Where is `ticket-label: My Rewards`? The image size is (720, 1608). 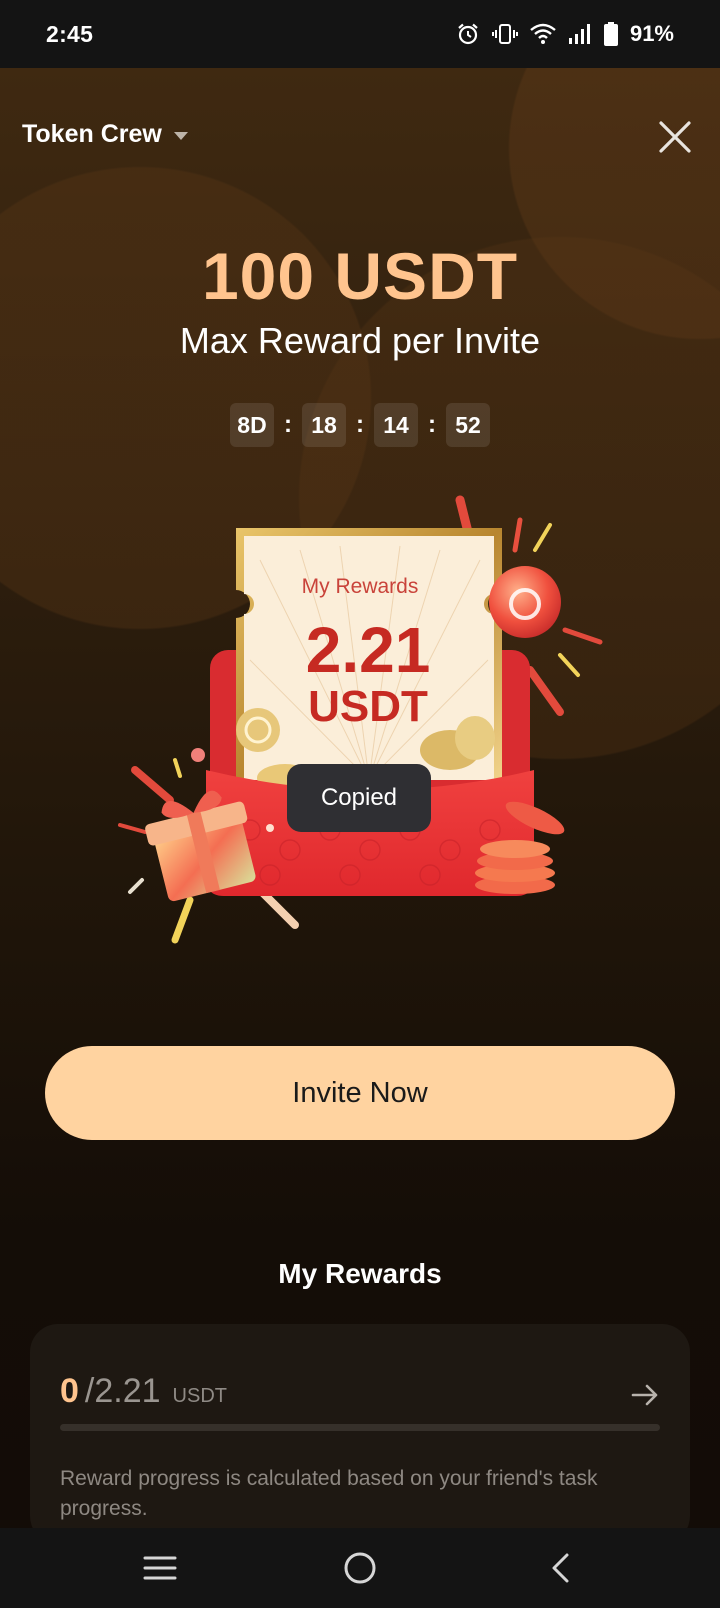
ticket-label: My Rewards is located at coordinates (360, 586).